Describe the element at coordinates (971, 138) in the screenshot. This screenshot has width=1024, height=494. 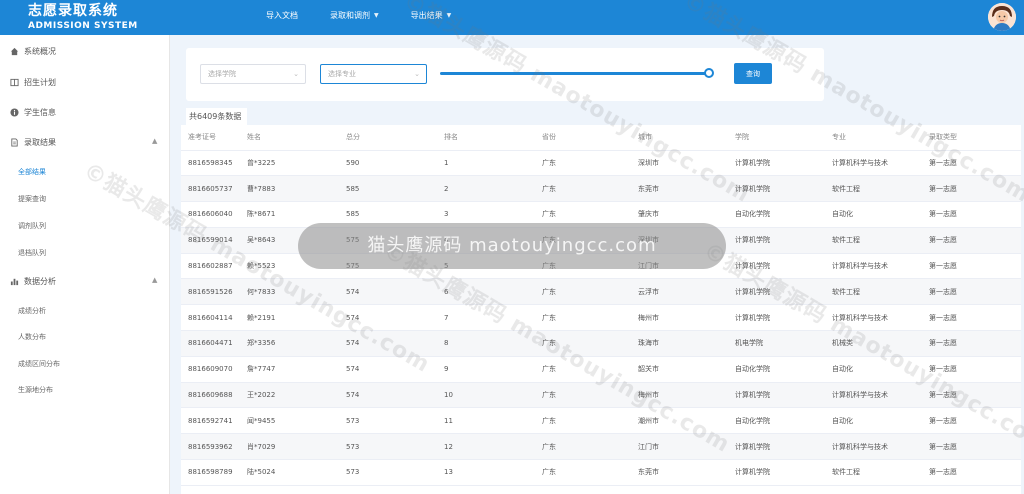
I see `column-header: 录取类型` at that location.